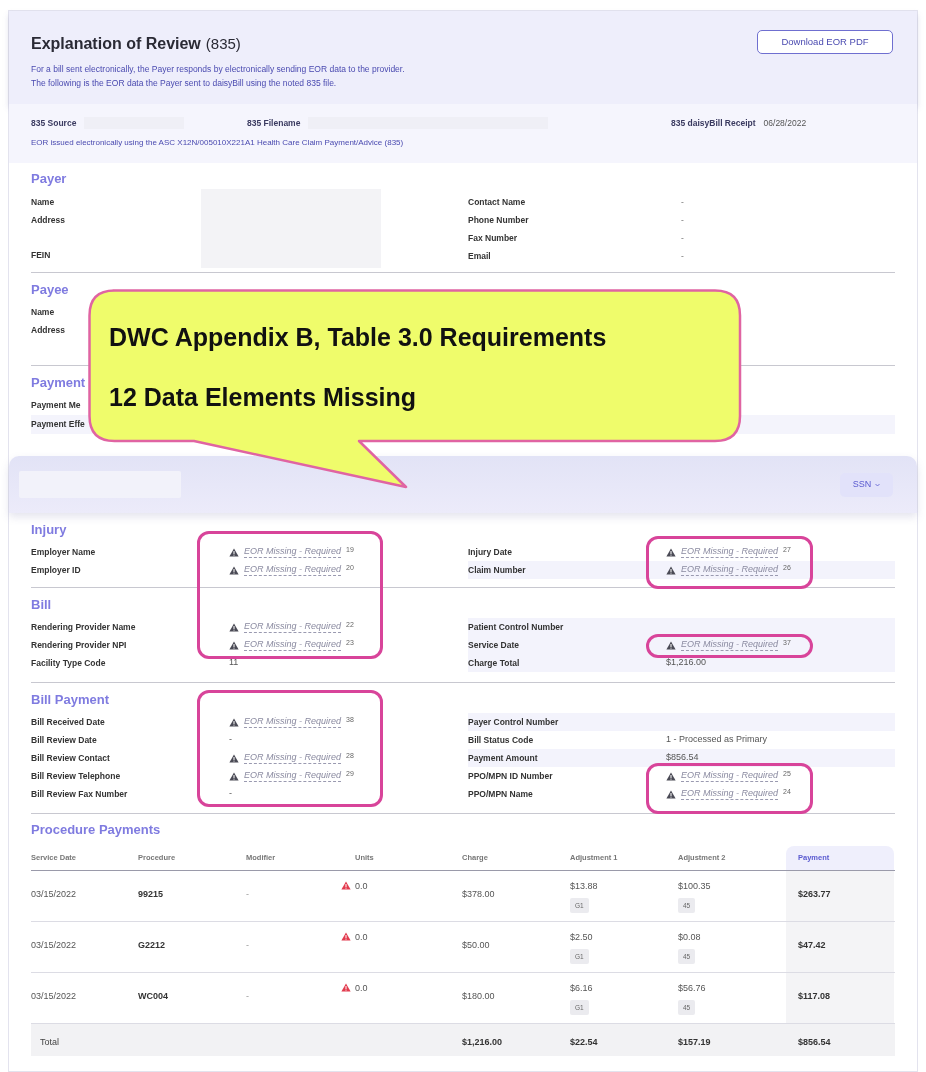  What do you see at coordinates (476, 945) in the screenshot?
I see `table-cell: $50.00` at bounding box center [476, 945].